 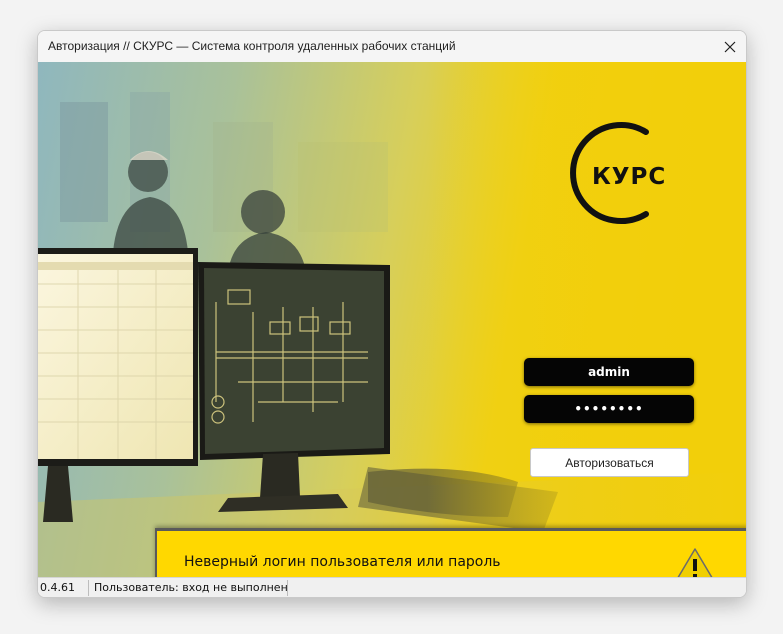 What do you see at coordinates (450, 552) in the screenshot?
I see `error-banner: Неверный логин пользователя или пароль` at bounding box center [450, 552].